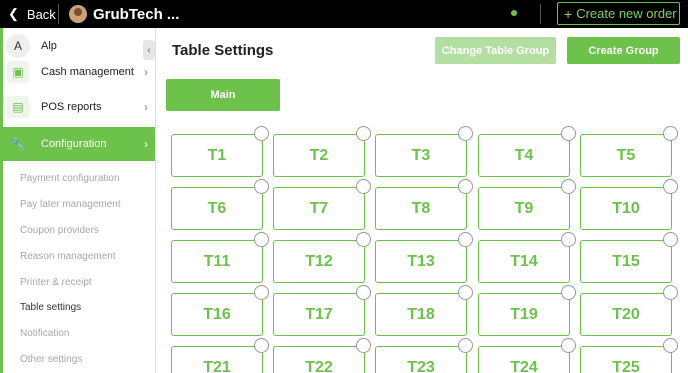 The image size is (688, 373). I want to click on table-label: T4, so click(524, 155).